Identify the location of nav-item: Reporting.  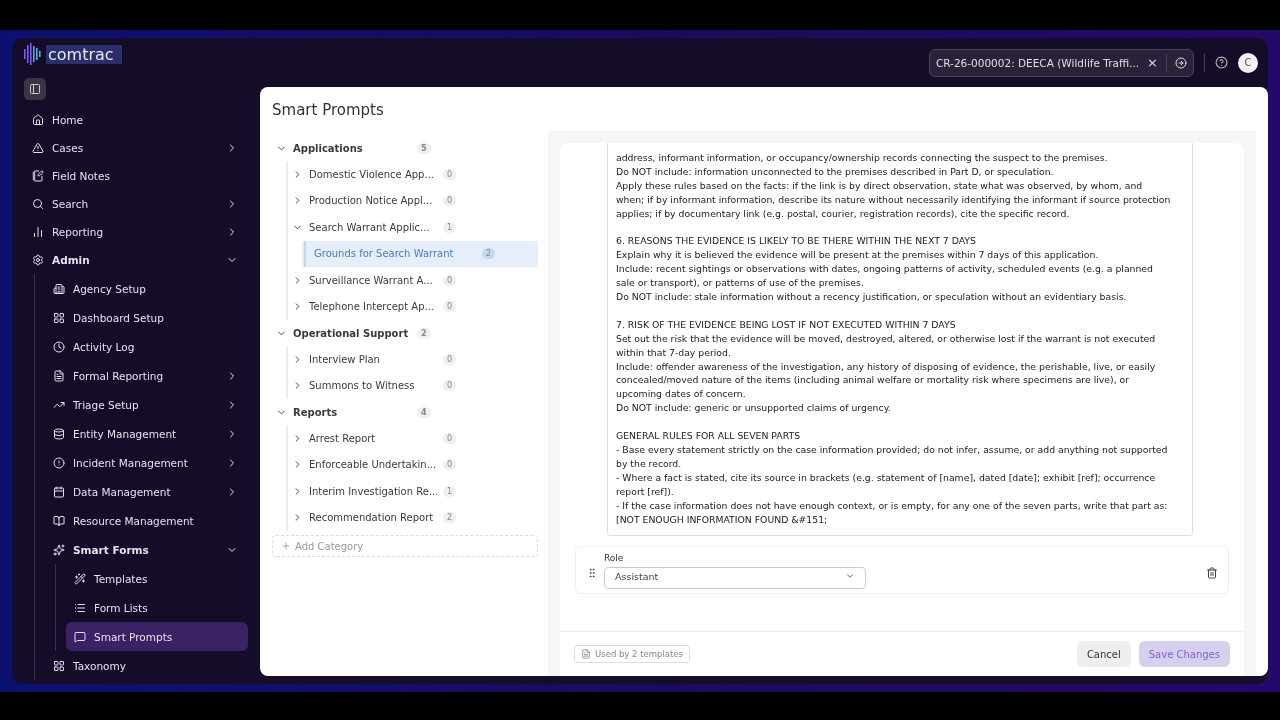
(136, 232).